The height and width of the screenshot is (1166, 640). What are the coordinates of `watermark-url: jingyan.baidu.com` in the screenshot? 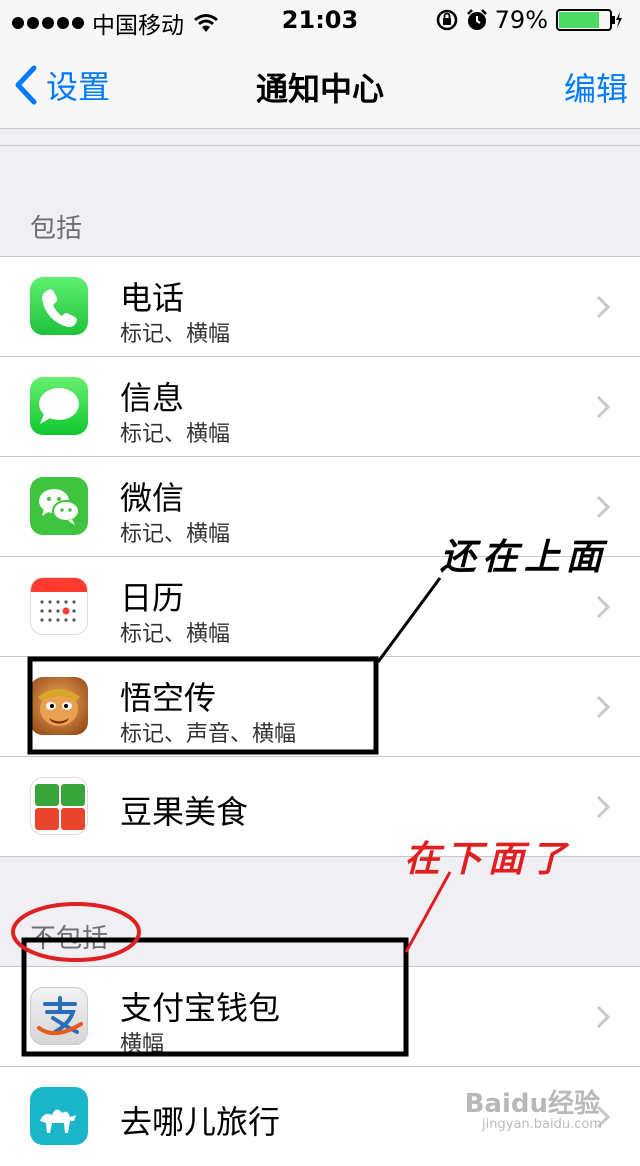 It's located at (542, 1124).